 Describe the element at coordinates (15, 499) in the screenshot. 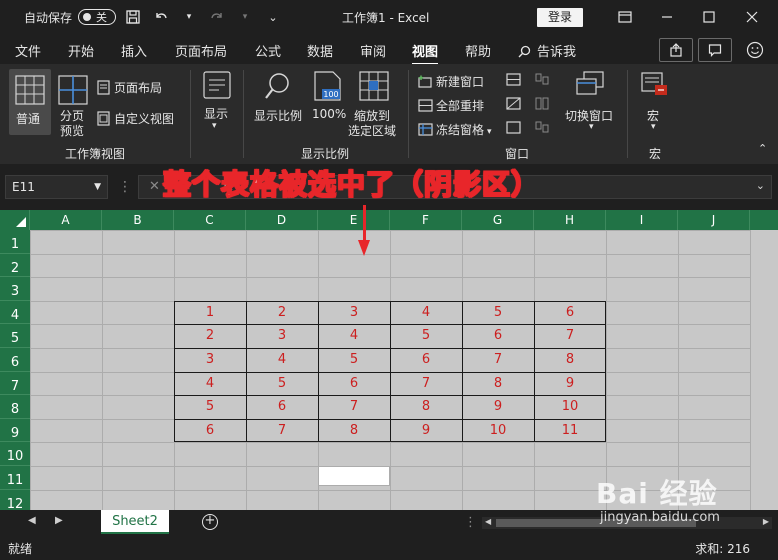

I see `row-header-12: 12` at that location.